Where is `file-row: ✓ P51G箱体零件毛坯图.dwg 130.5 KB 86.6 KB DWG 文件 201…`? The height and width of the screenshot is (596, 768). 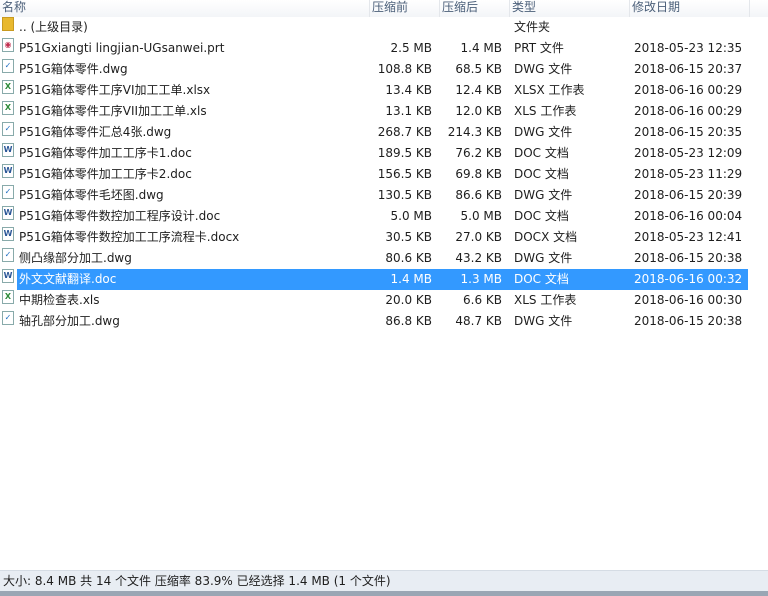
file-row: ✓ P51G箱体零件毛坯图.dwg 130.5 KB 86.6 KB DWG 文件 201… is located at coordinates (384, 195).